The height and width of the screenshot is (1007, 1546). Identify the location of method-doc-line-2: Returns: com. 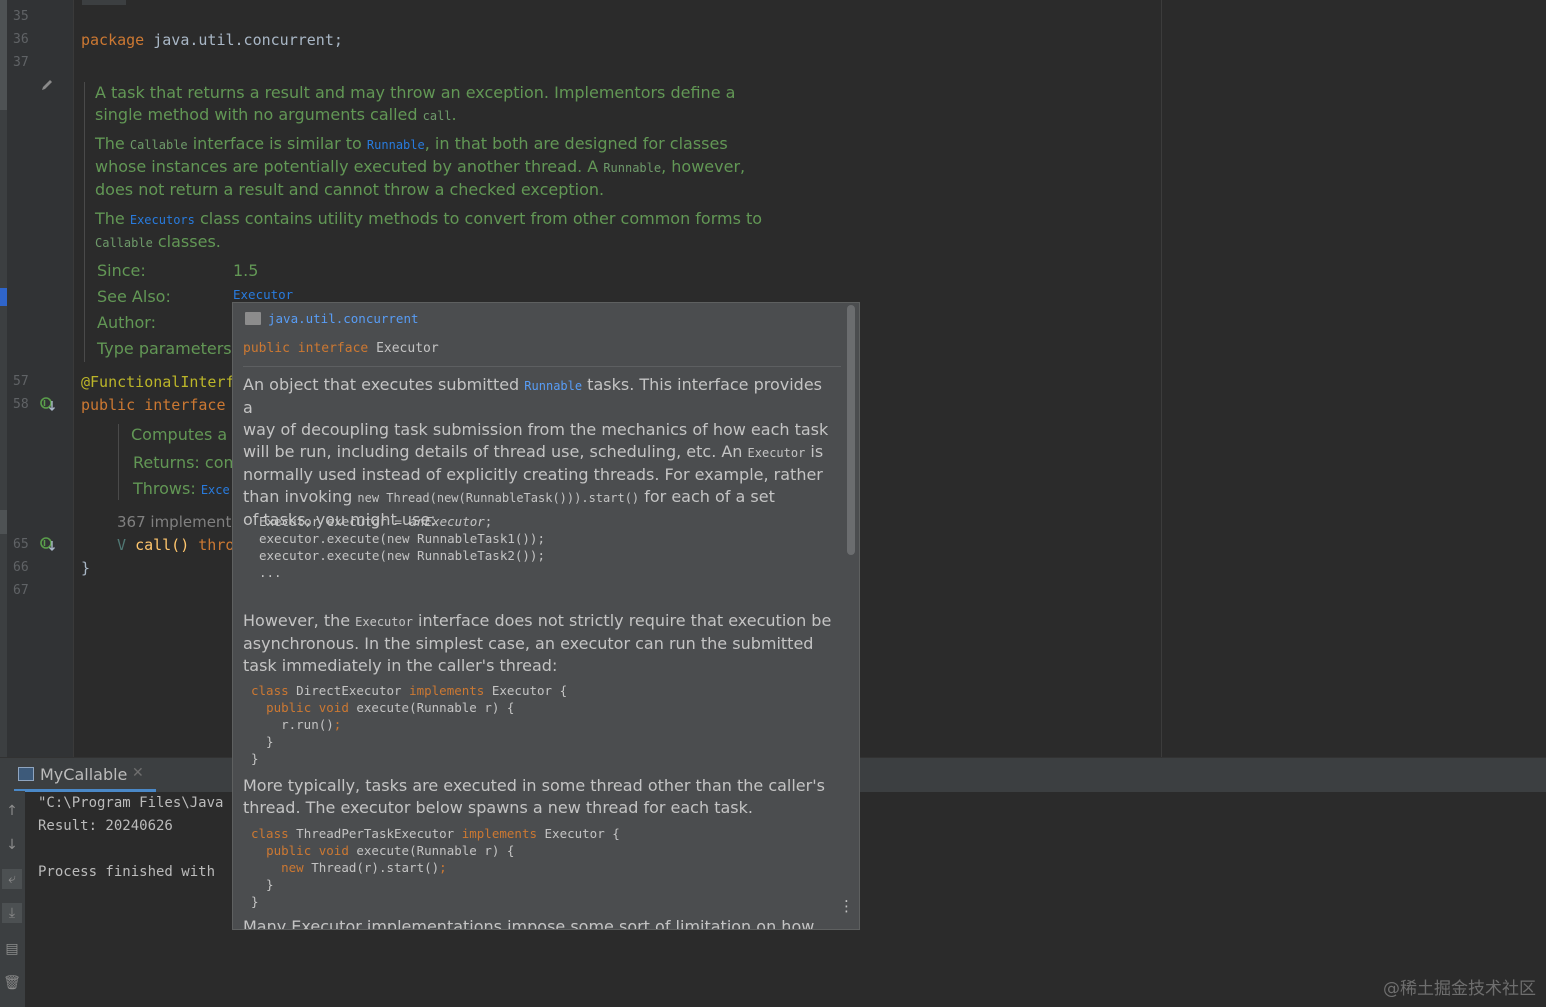
(186, 462).